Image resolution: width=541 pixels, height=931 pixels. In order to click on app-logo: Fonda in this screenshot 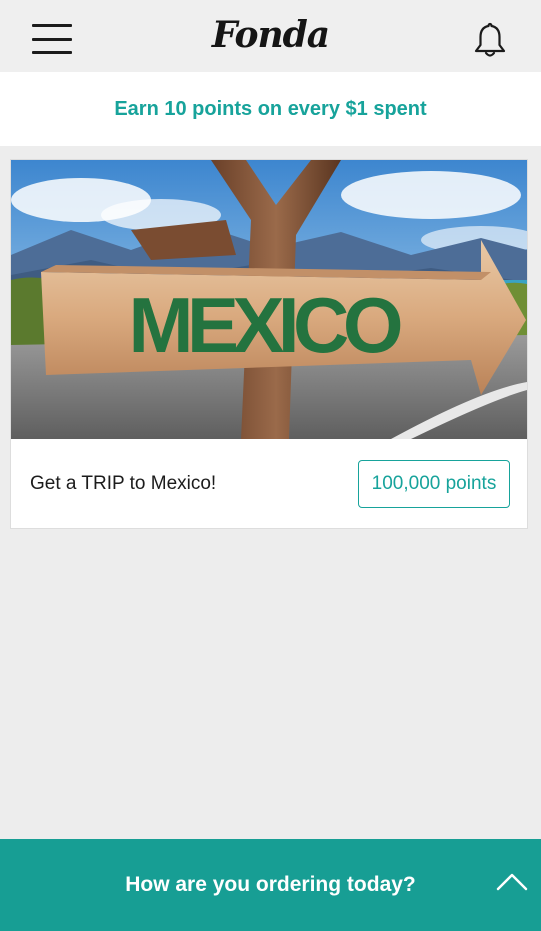, I will do `click(270, 35)`.